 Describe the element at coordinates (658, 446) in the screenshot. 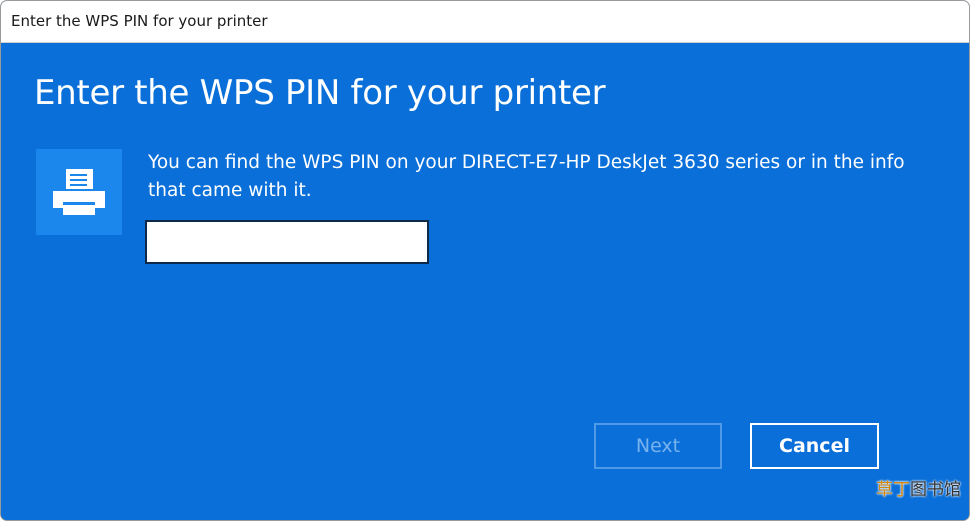

I see `next-button: Next` at that location.